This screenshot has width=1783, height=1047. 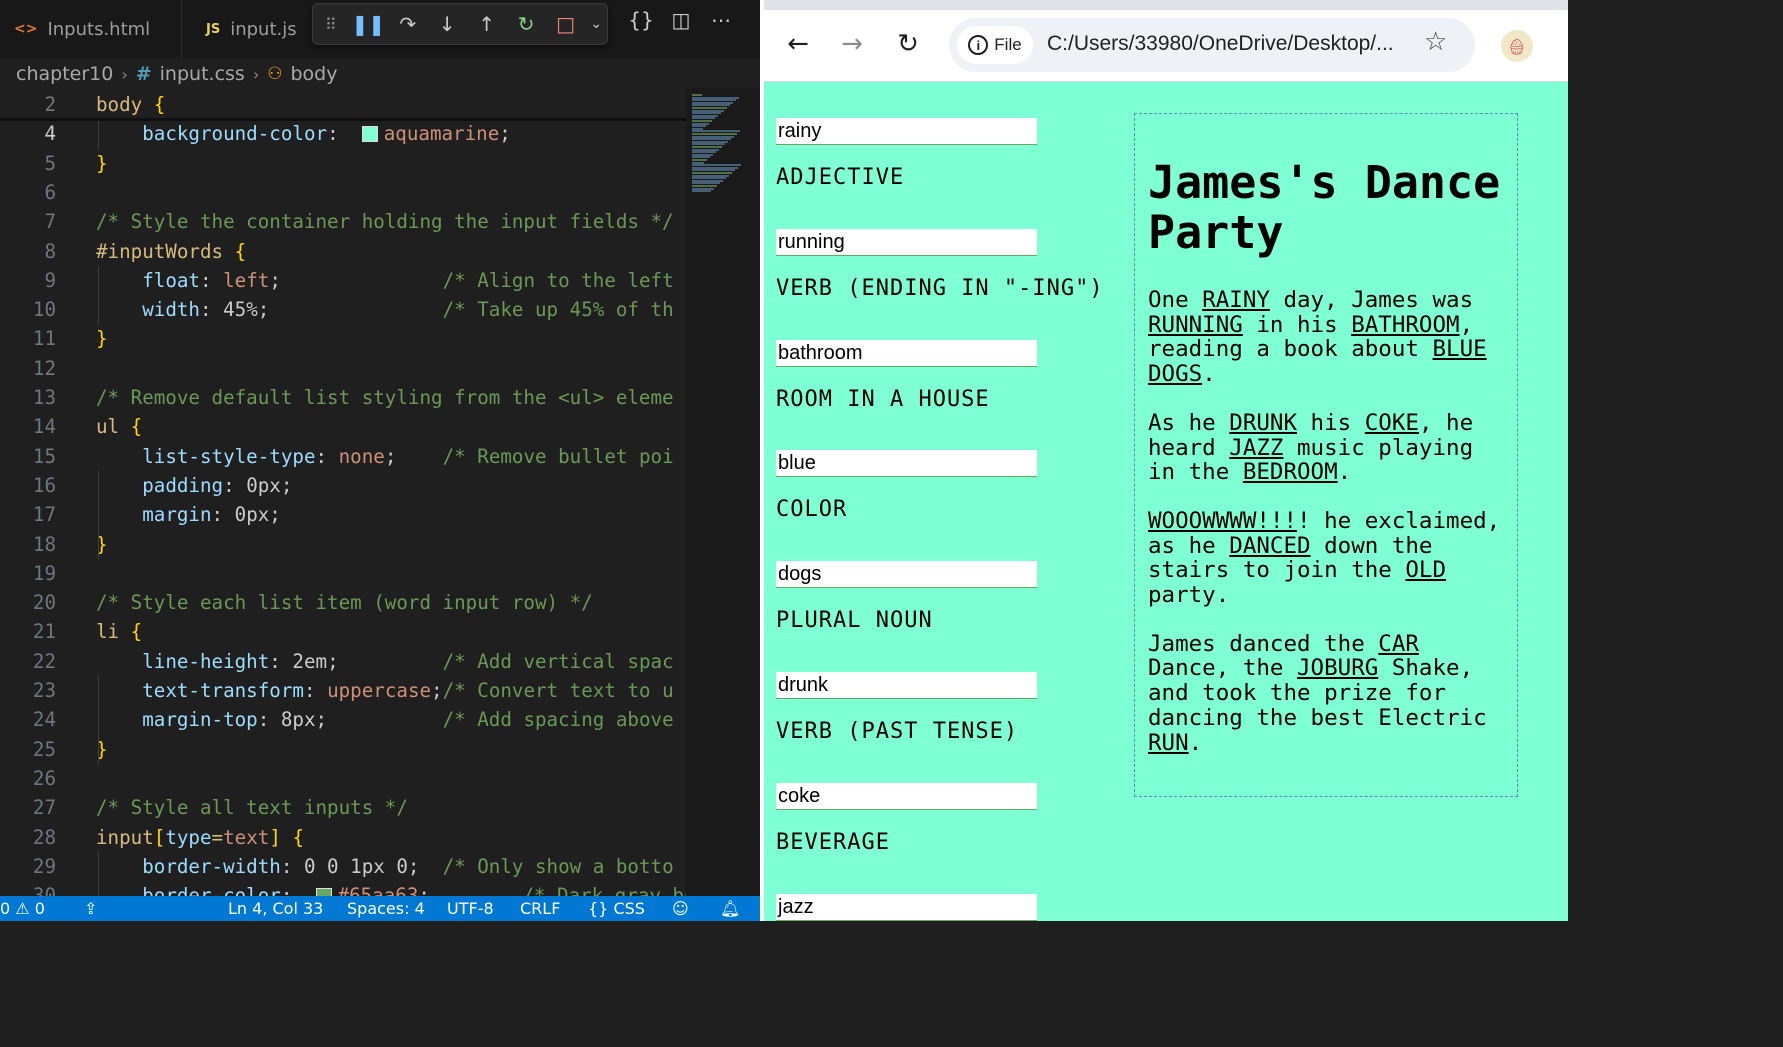 What do you see at coordinates (343, 807) in the screenshot?
I see `code-line: 27 /* Style all text inputs */` at bounding box center [343, 807].